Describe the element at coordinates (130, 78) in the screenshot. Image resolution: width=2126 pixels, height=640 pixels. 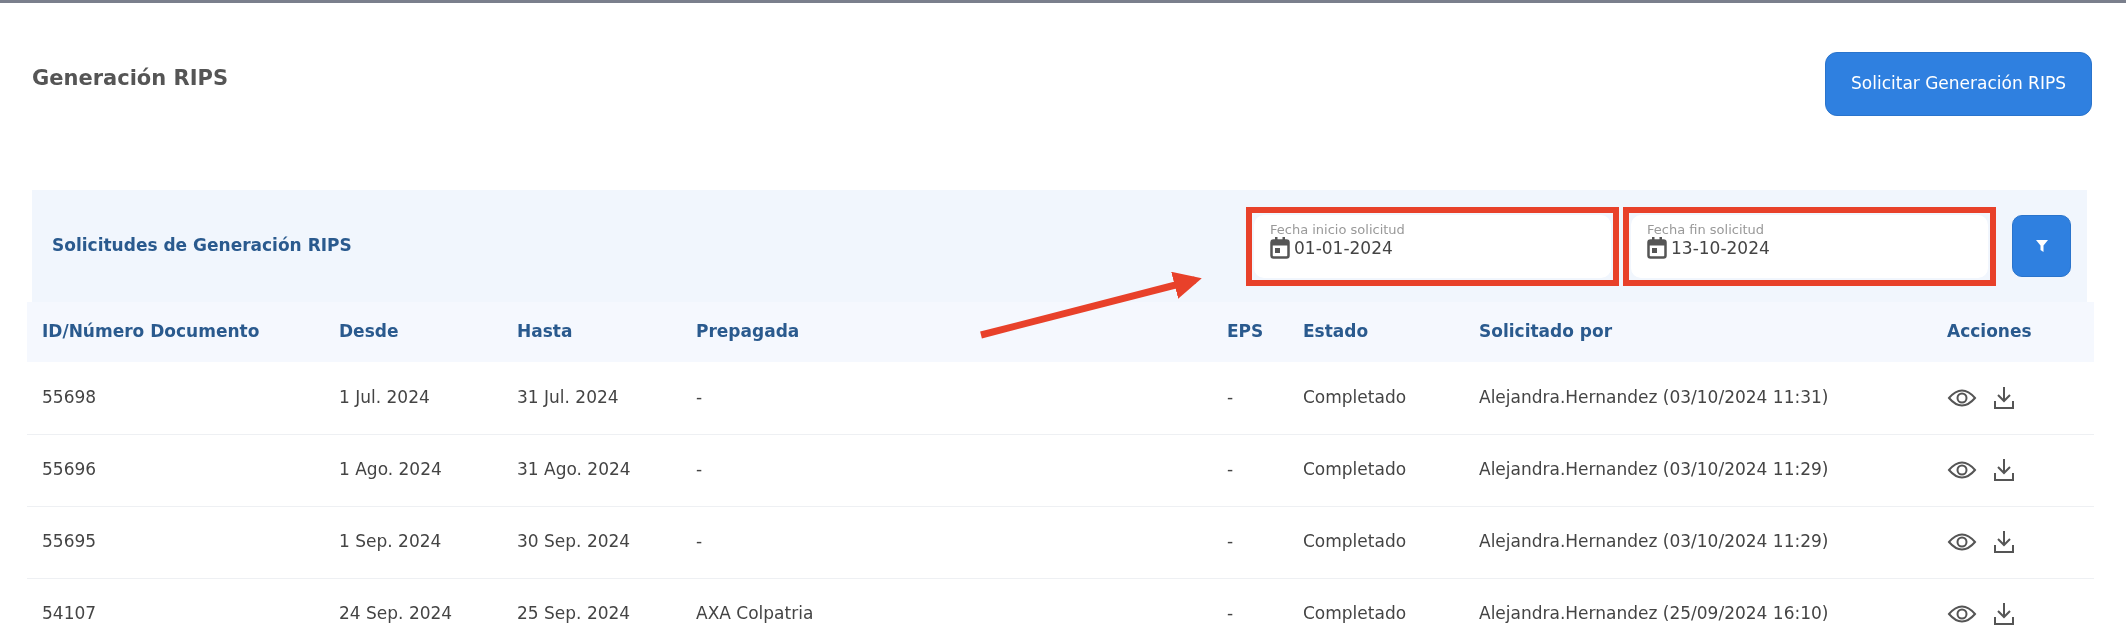
I see `page-title: Generación RIPS` at that location.